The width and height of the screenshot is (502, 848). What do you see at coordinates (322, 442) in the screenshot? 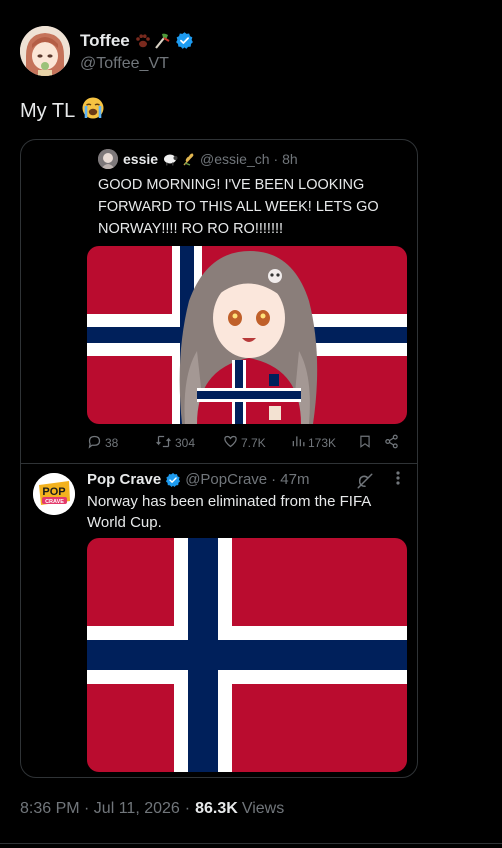
I see `views-count: 173K` at bounding box center [322, 442].